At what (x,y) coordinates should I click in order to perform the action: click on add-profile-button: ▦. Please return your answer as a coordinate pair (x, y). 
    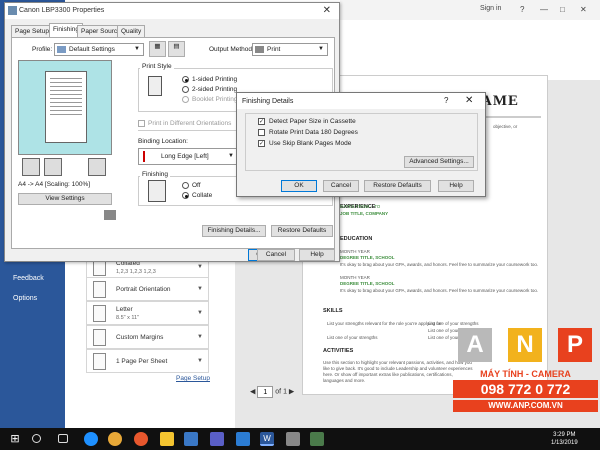
    Looking at the image, I should click on (157, 49).